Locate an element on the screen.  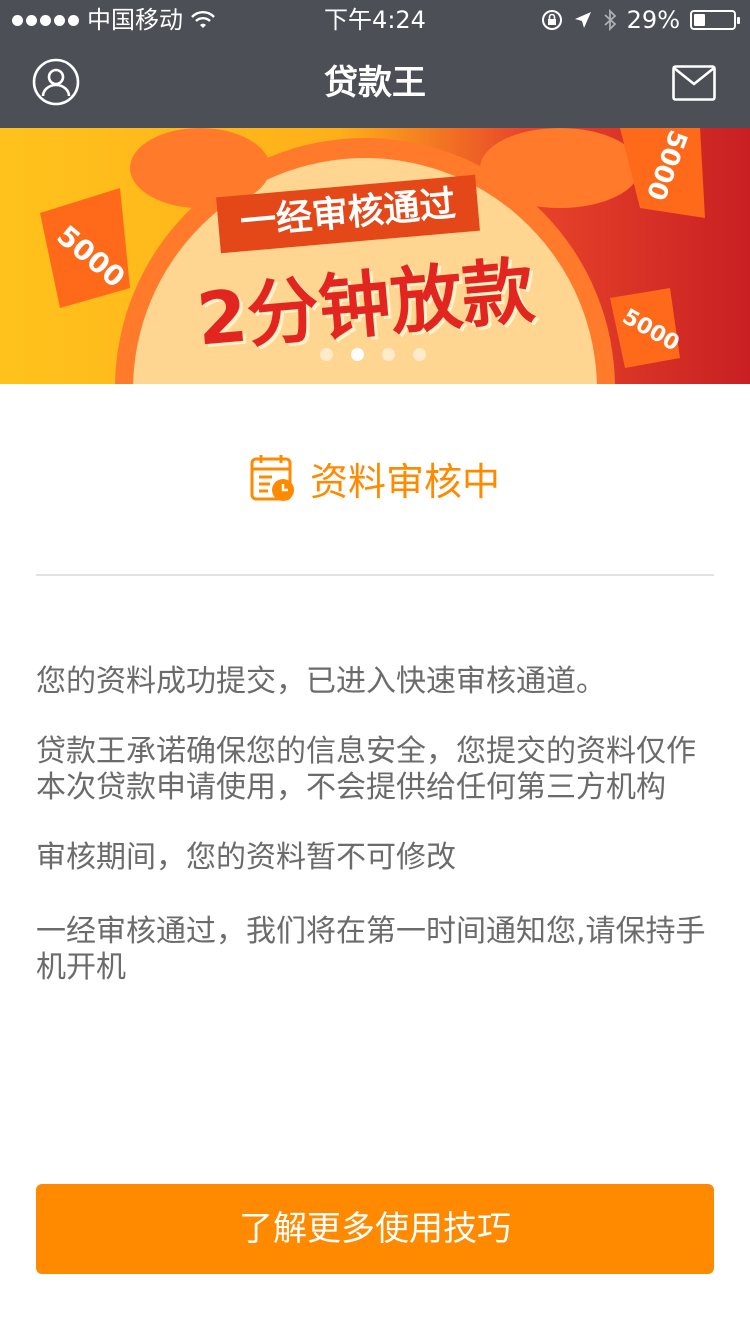
rotation-lock-icon is located at coordinates (551, 20).